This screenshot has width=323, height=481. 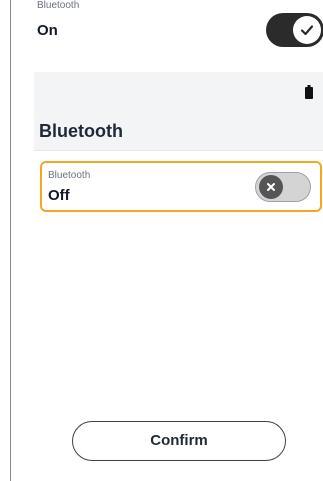 I want to click on battery-icon, so click(x=309, y=92).